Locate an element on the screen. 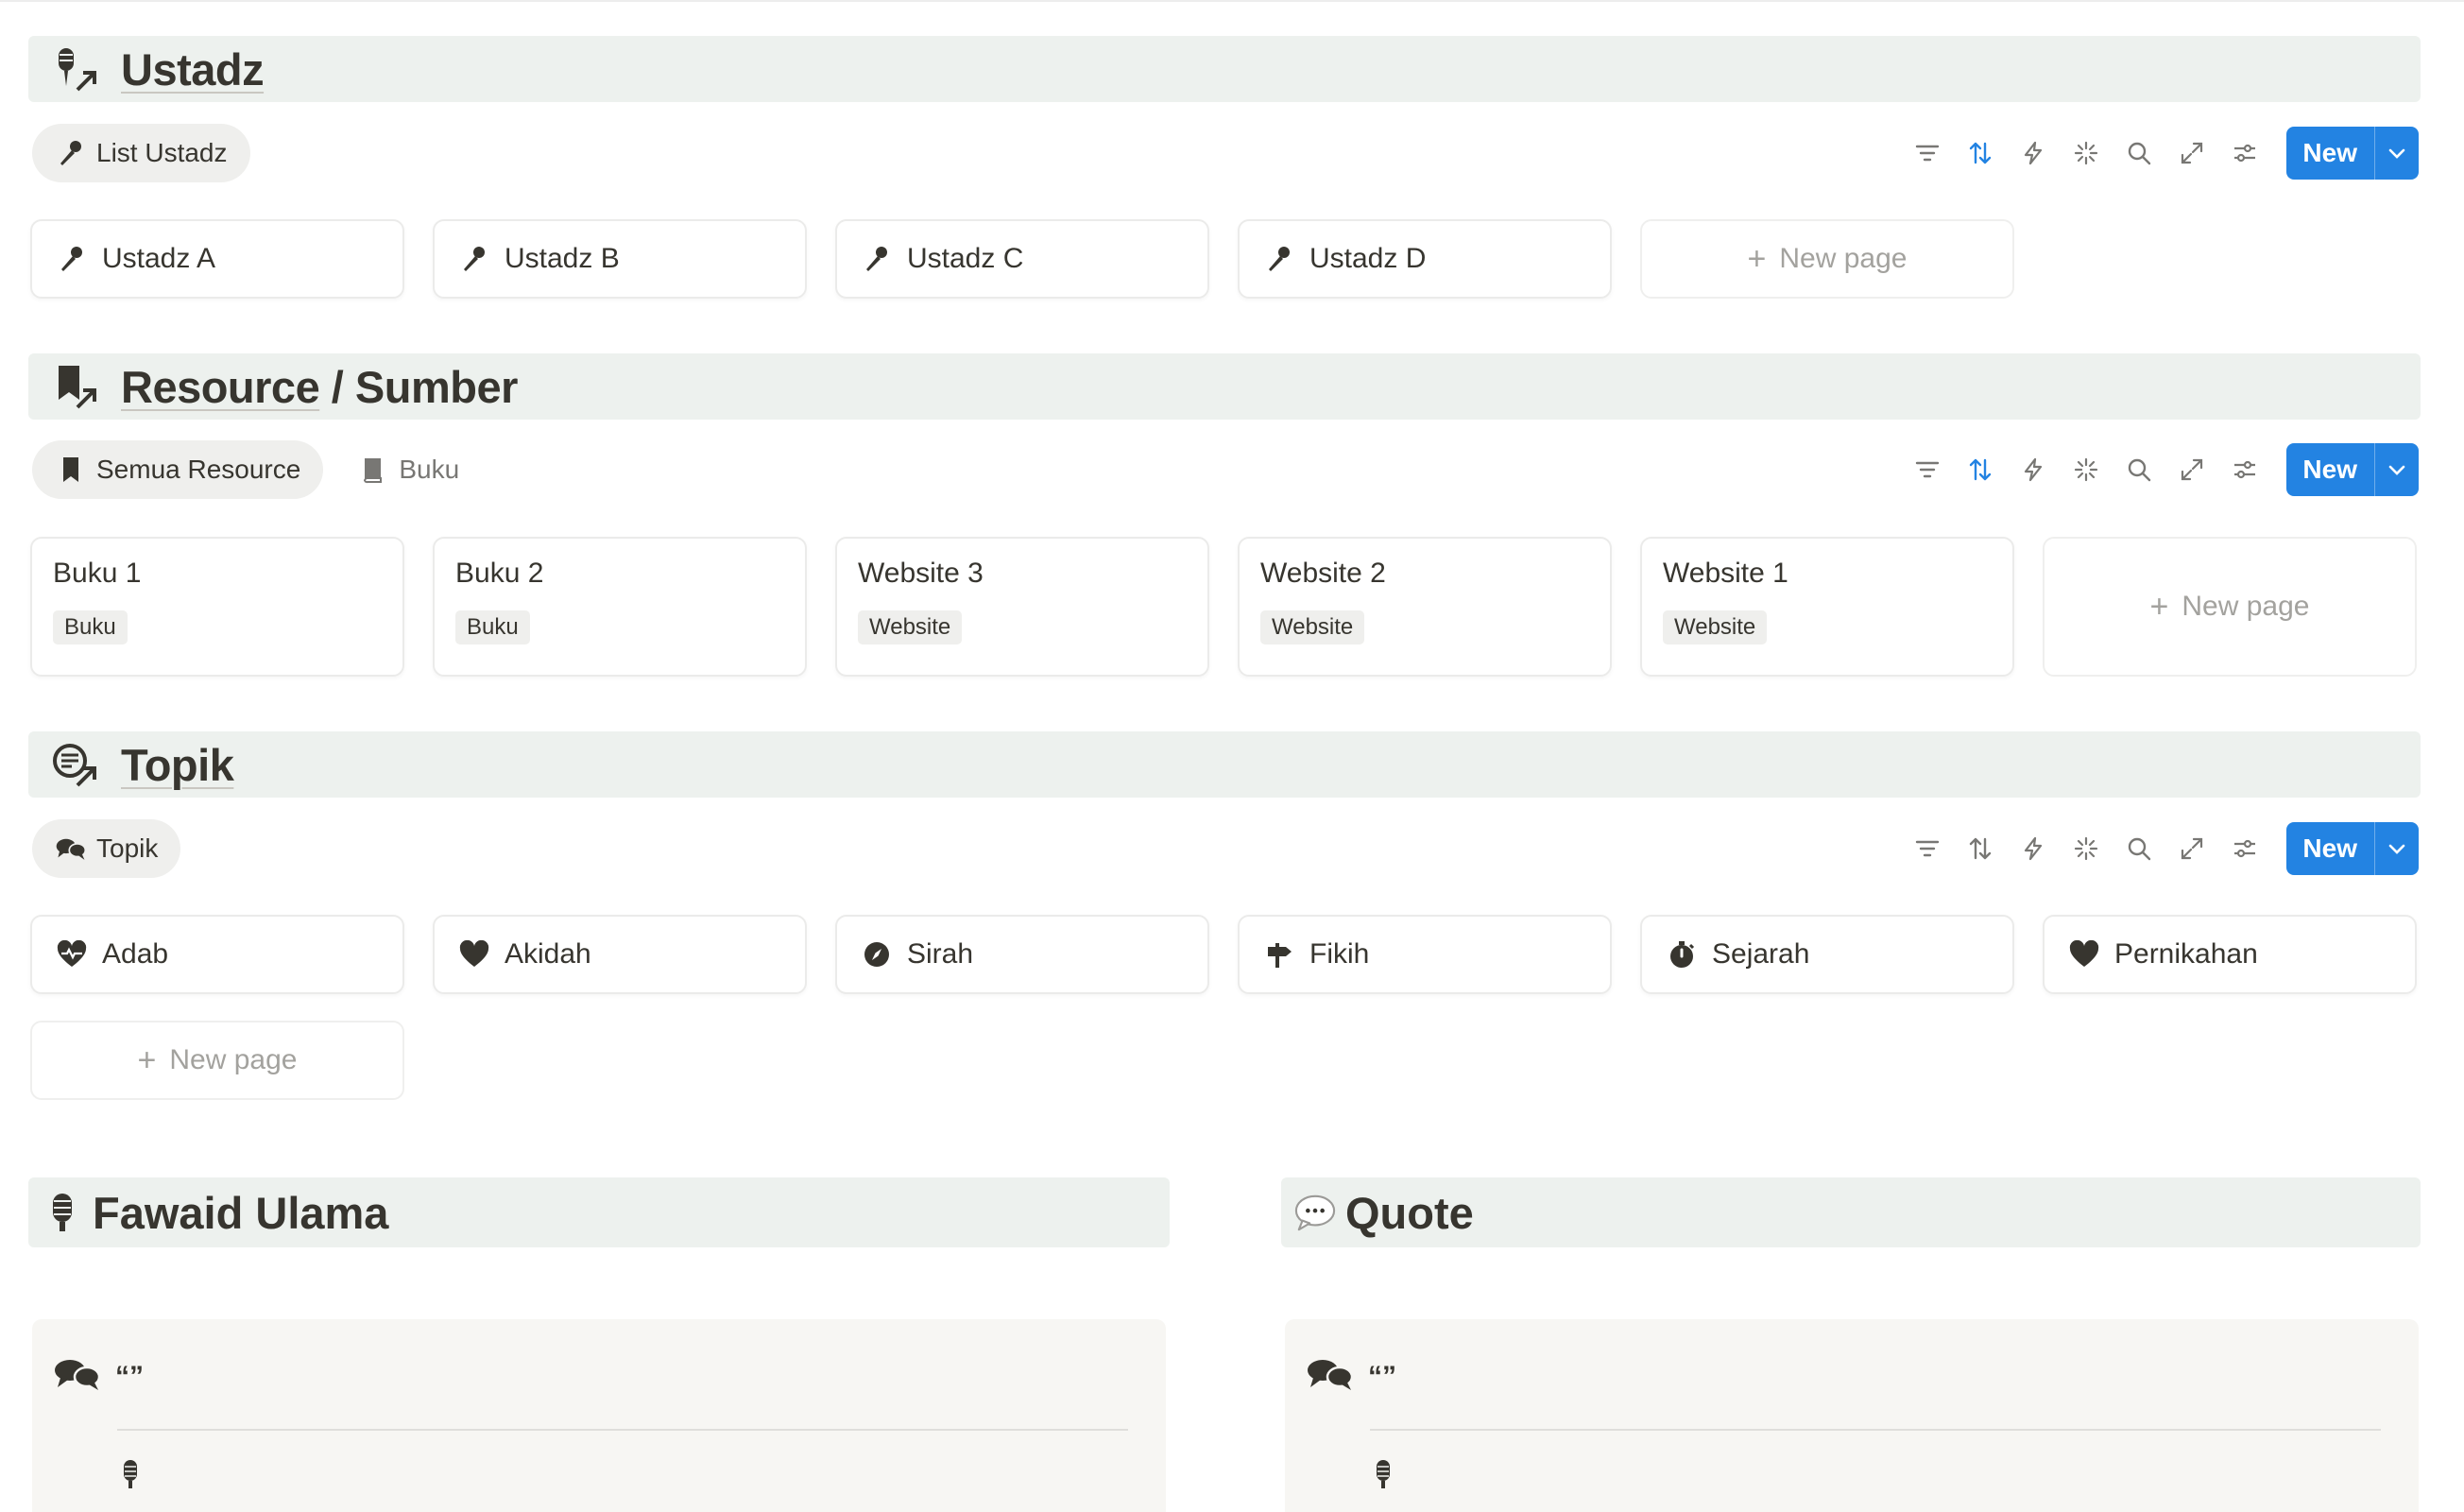  topik-card: Sirah is located at coordinates (1022, 954).